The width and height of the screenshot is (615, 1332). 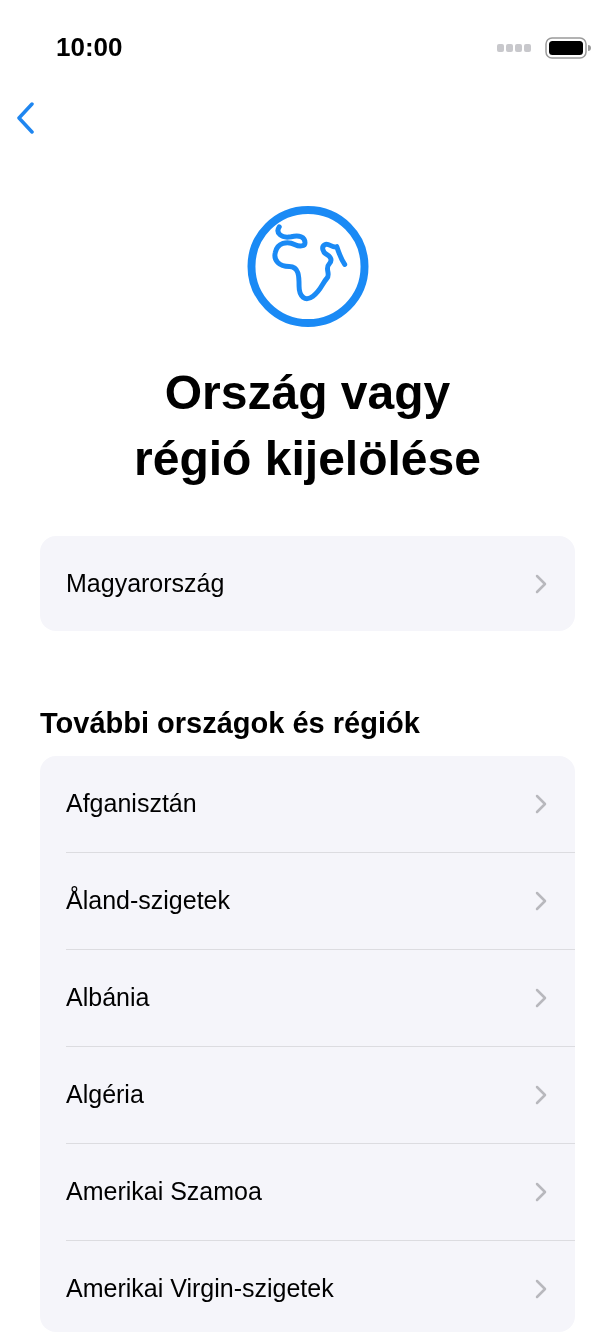 What do you see at coordinates (230, 723) in the screenshot?
I see `section-heading: További országok és régiók` at bounding box center [230, 723].